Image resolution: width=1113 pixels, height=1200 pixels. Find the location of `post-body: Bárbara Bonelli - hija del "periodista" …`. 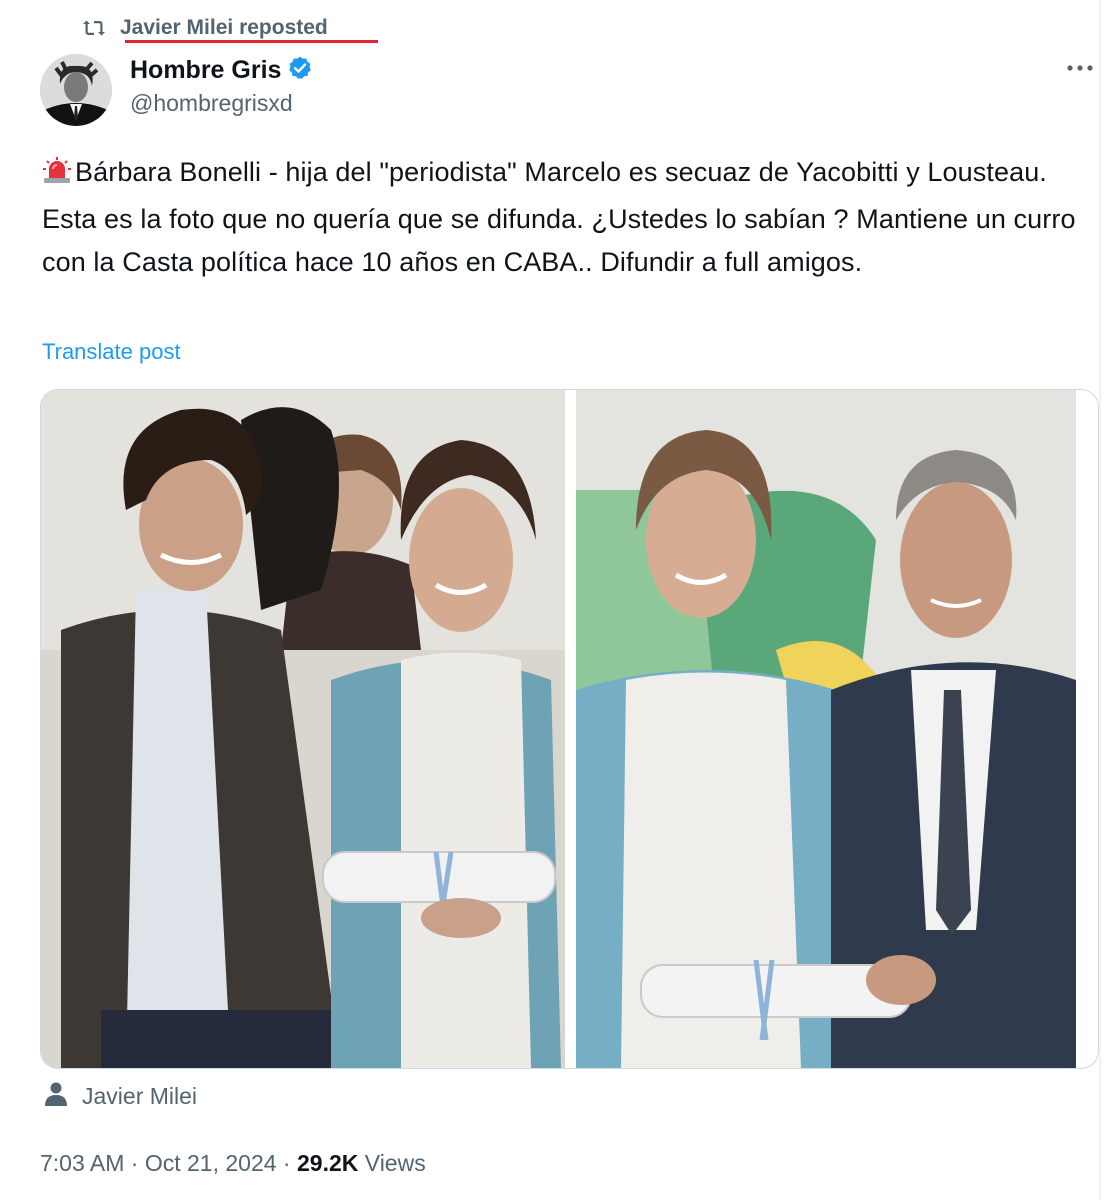

post-body: Bárbara Bonelli - hija del "periodista" … is located at coordinates (559, 217).